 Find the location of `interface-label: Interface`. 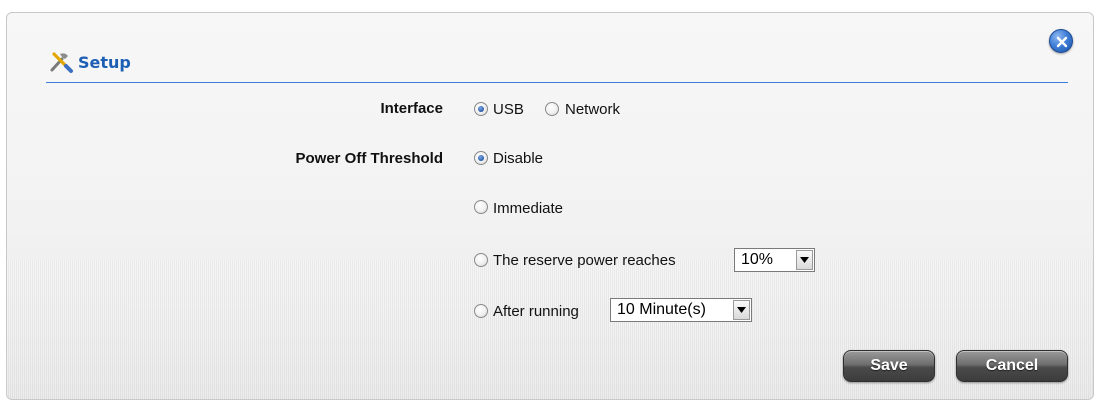

interface-label: Interface is located at coordinates (411, 108).